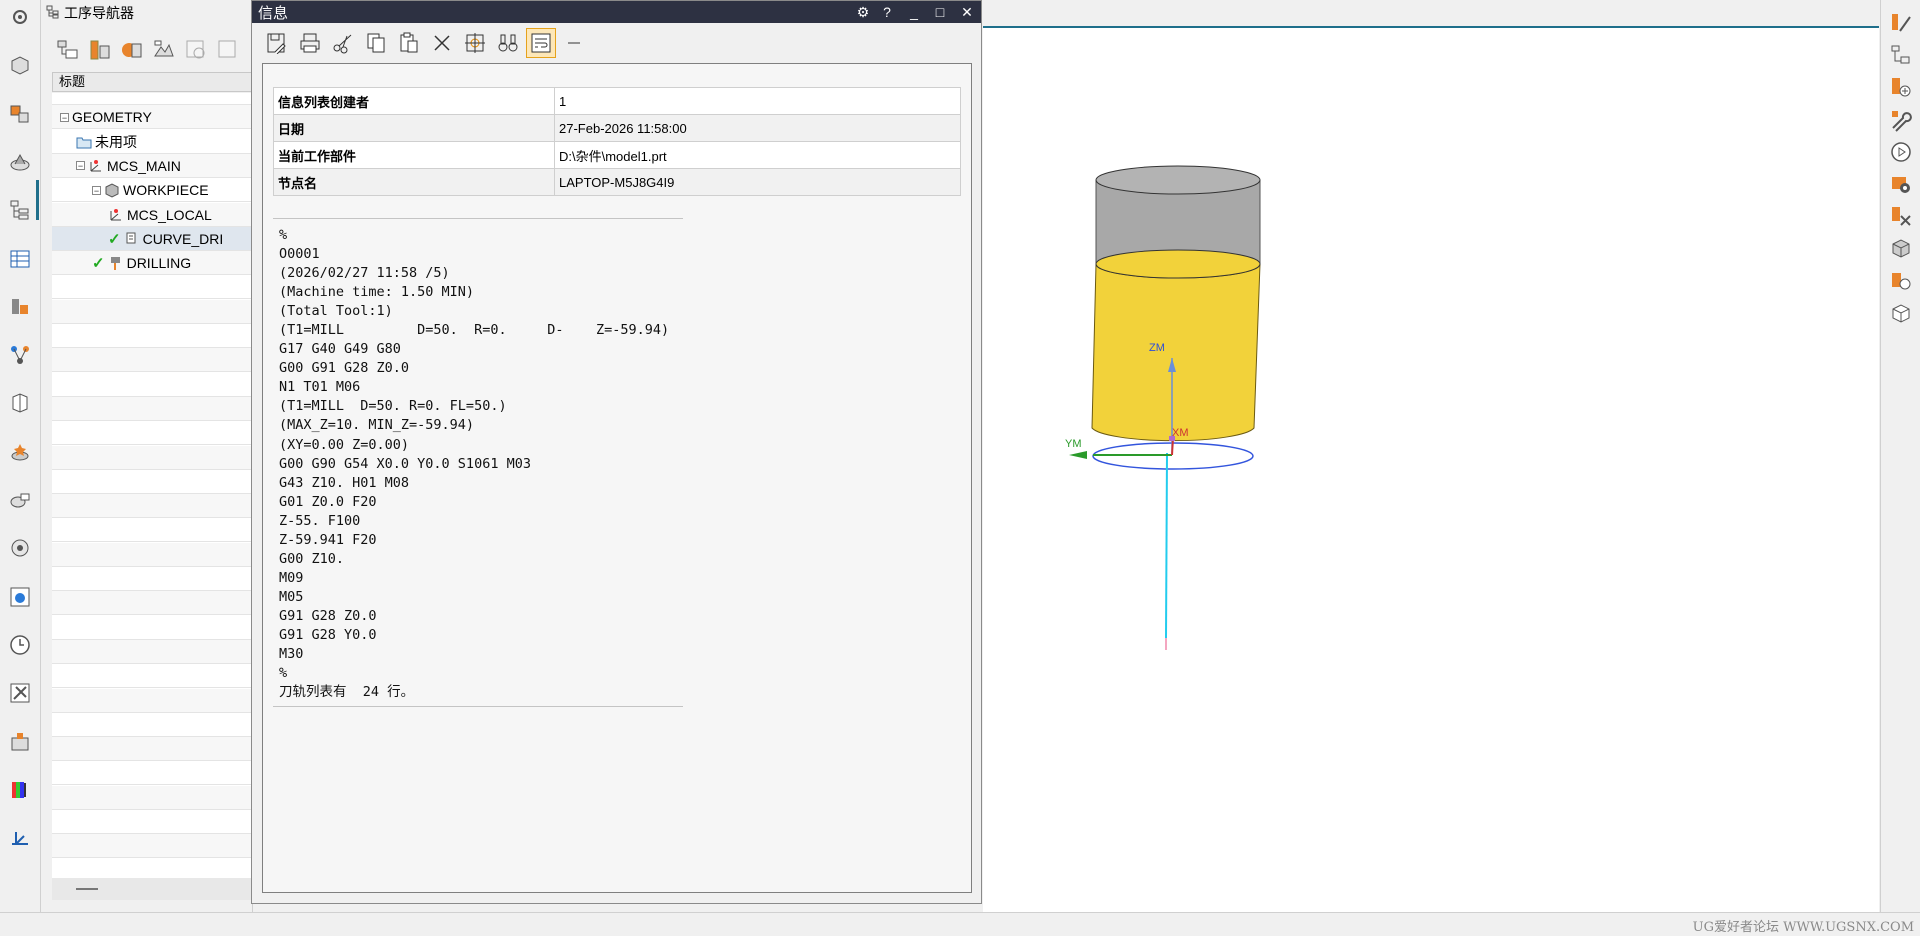 The image size is (1920, 936). What do you see at coordinates (152, 142) in the screenshot?
I see `tree-row: 未用项` at bounding box center [152, 142].